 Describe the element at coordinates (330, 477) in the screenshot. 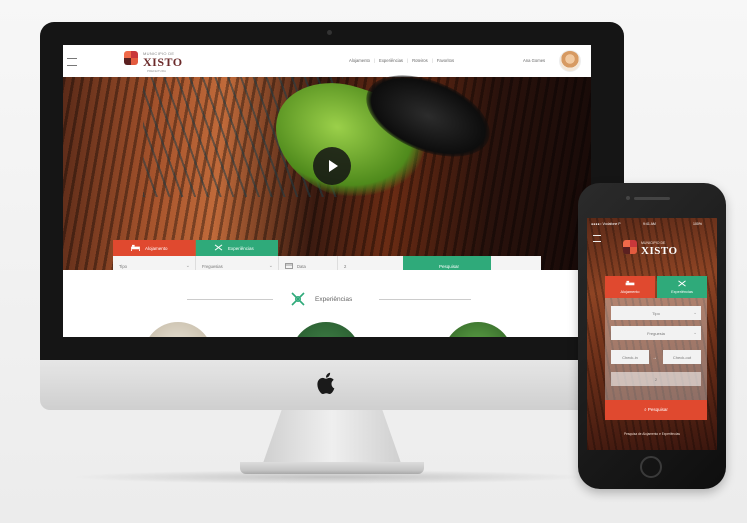

I see `imac-shadow` at that location.